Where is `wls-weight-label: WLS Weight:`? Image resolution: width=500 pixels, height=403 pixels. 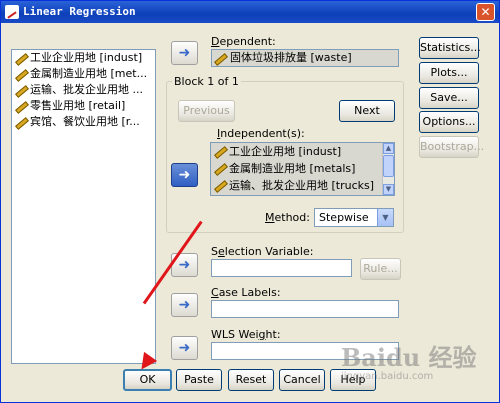 wls-weight-label: WLS Weight: is located at coordinates (246, 334).